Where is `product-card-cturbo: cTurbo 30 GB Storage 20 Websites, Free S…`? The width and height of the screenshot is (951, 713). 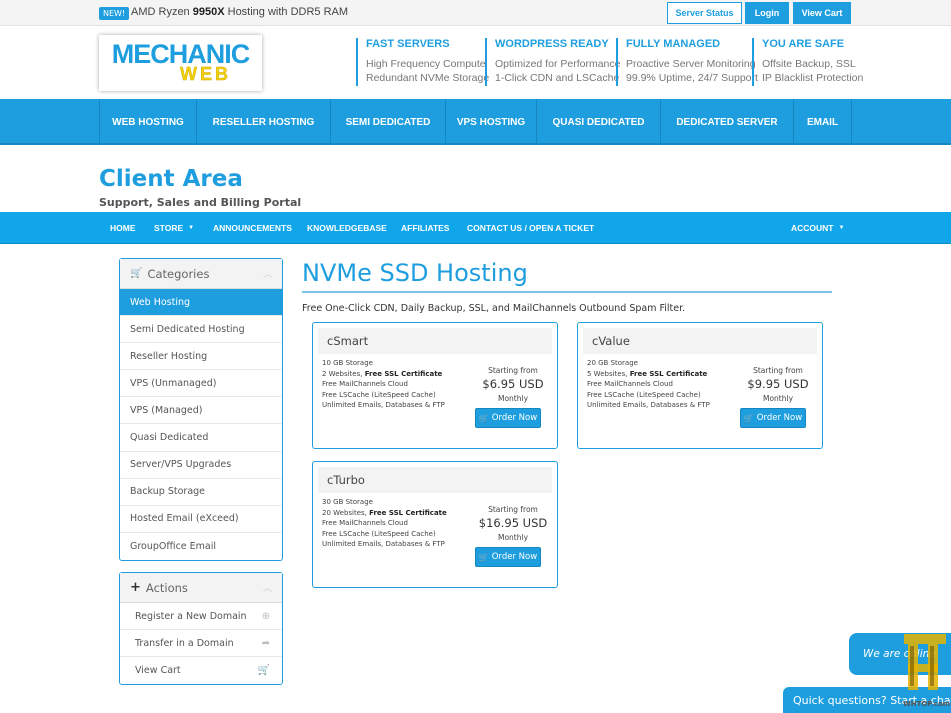 product-card-cturbo: cTurbo 30 GB Storage 20 Websites, Free S… is located at coordinates (435, 524).